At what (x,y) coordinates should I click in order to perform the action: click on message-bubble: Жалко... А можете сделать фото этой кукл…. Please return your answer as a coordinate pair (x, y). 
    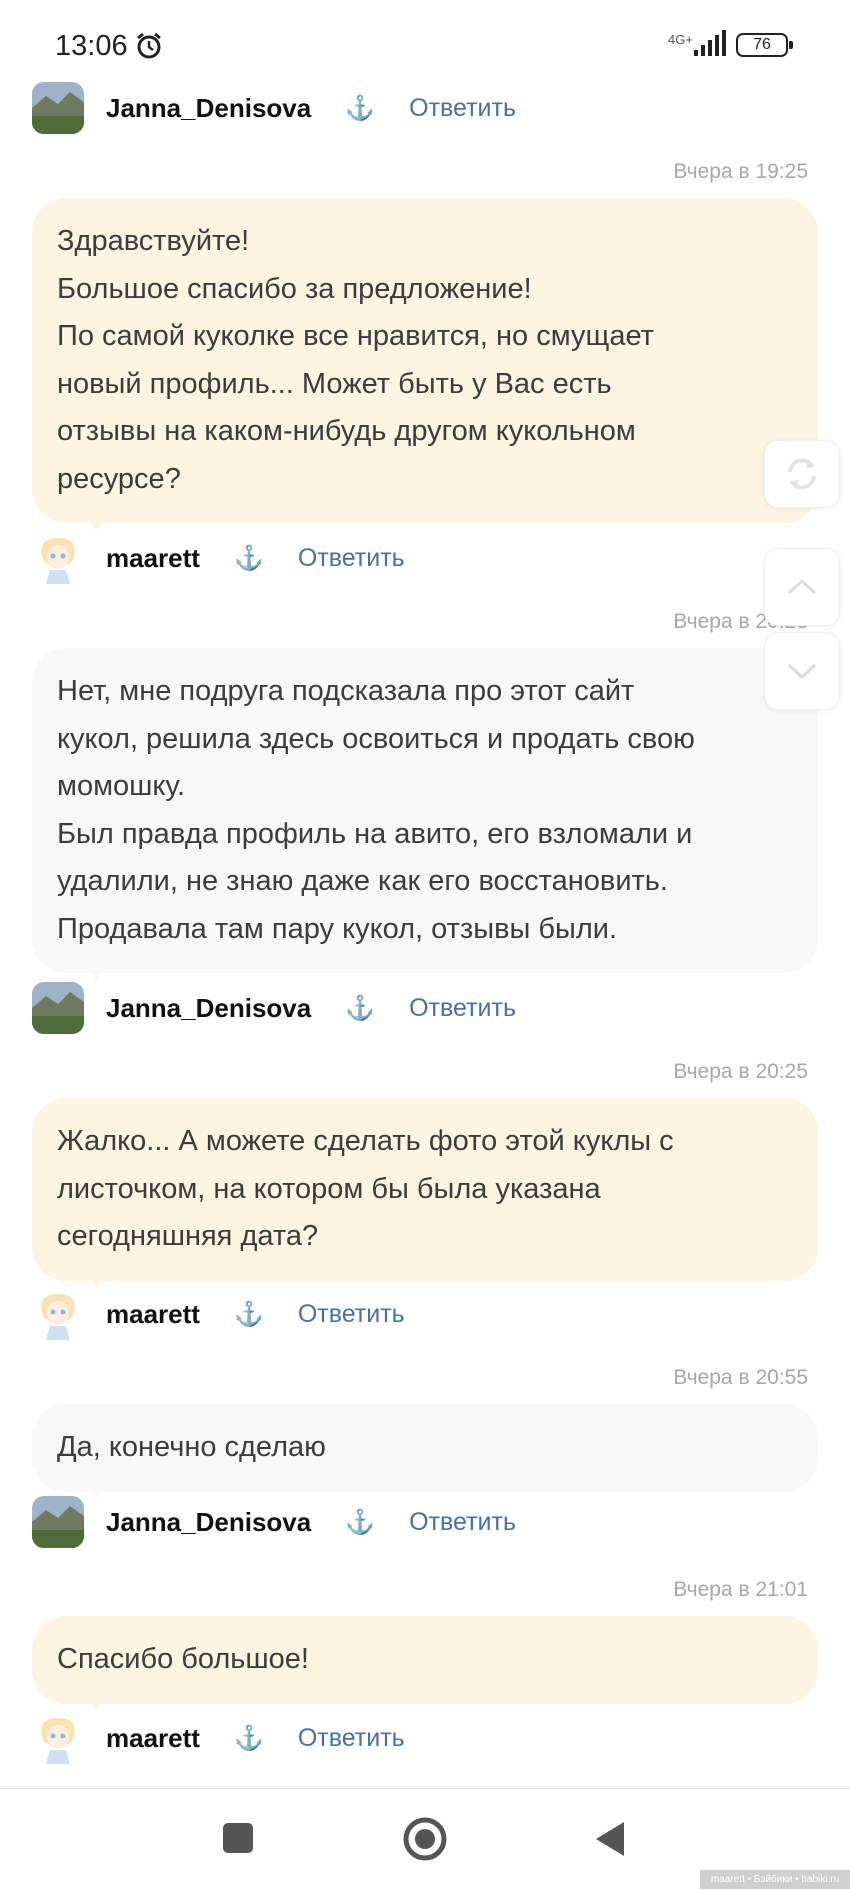
    Looking at the image, I should click on (425, 1189).